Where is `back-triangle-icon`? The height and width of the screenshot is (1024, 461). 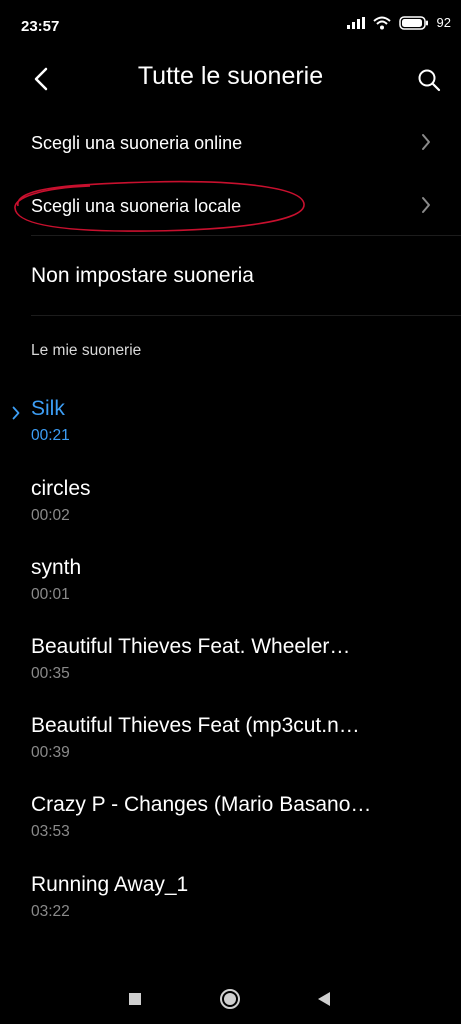
back-triangle-icon is located at coordinates (324, 999).